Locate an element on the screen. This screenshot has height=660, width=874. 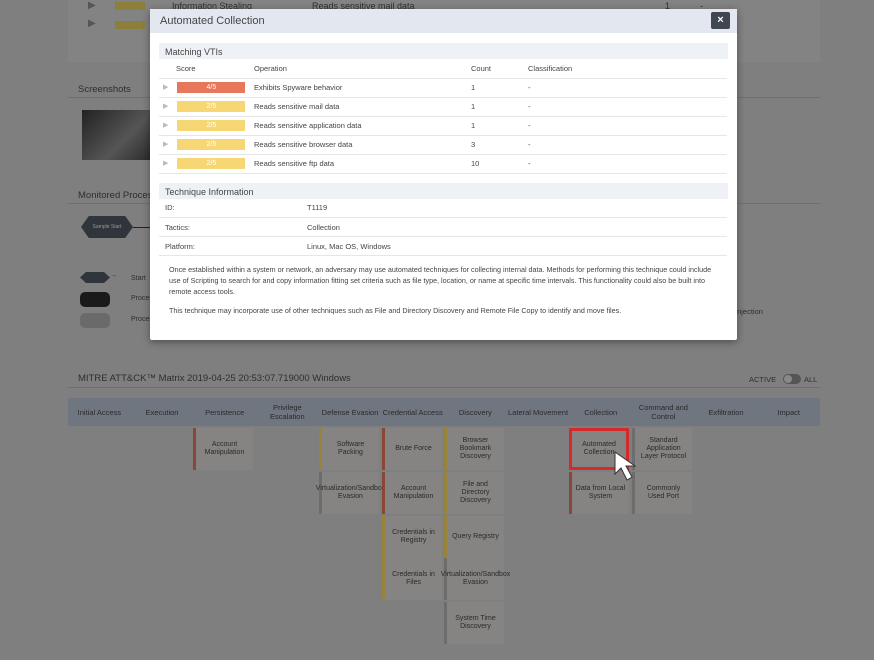
technique-cell: File and Directory Discovery is located at coordinates (474, 493).